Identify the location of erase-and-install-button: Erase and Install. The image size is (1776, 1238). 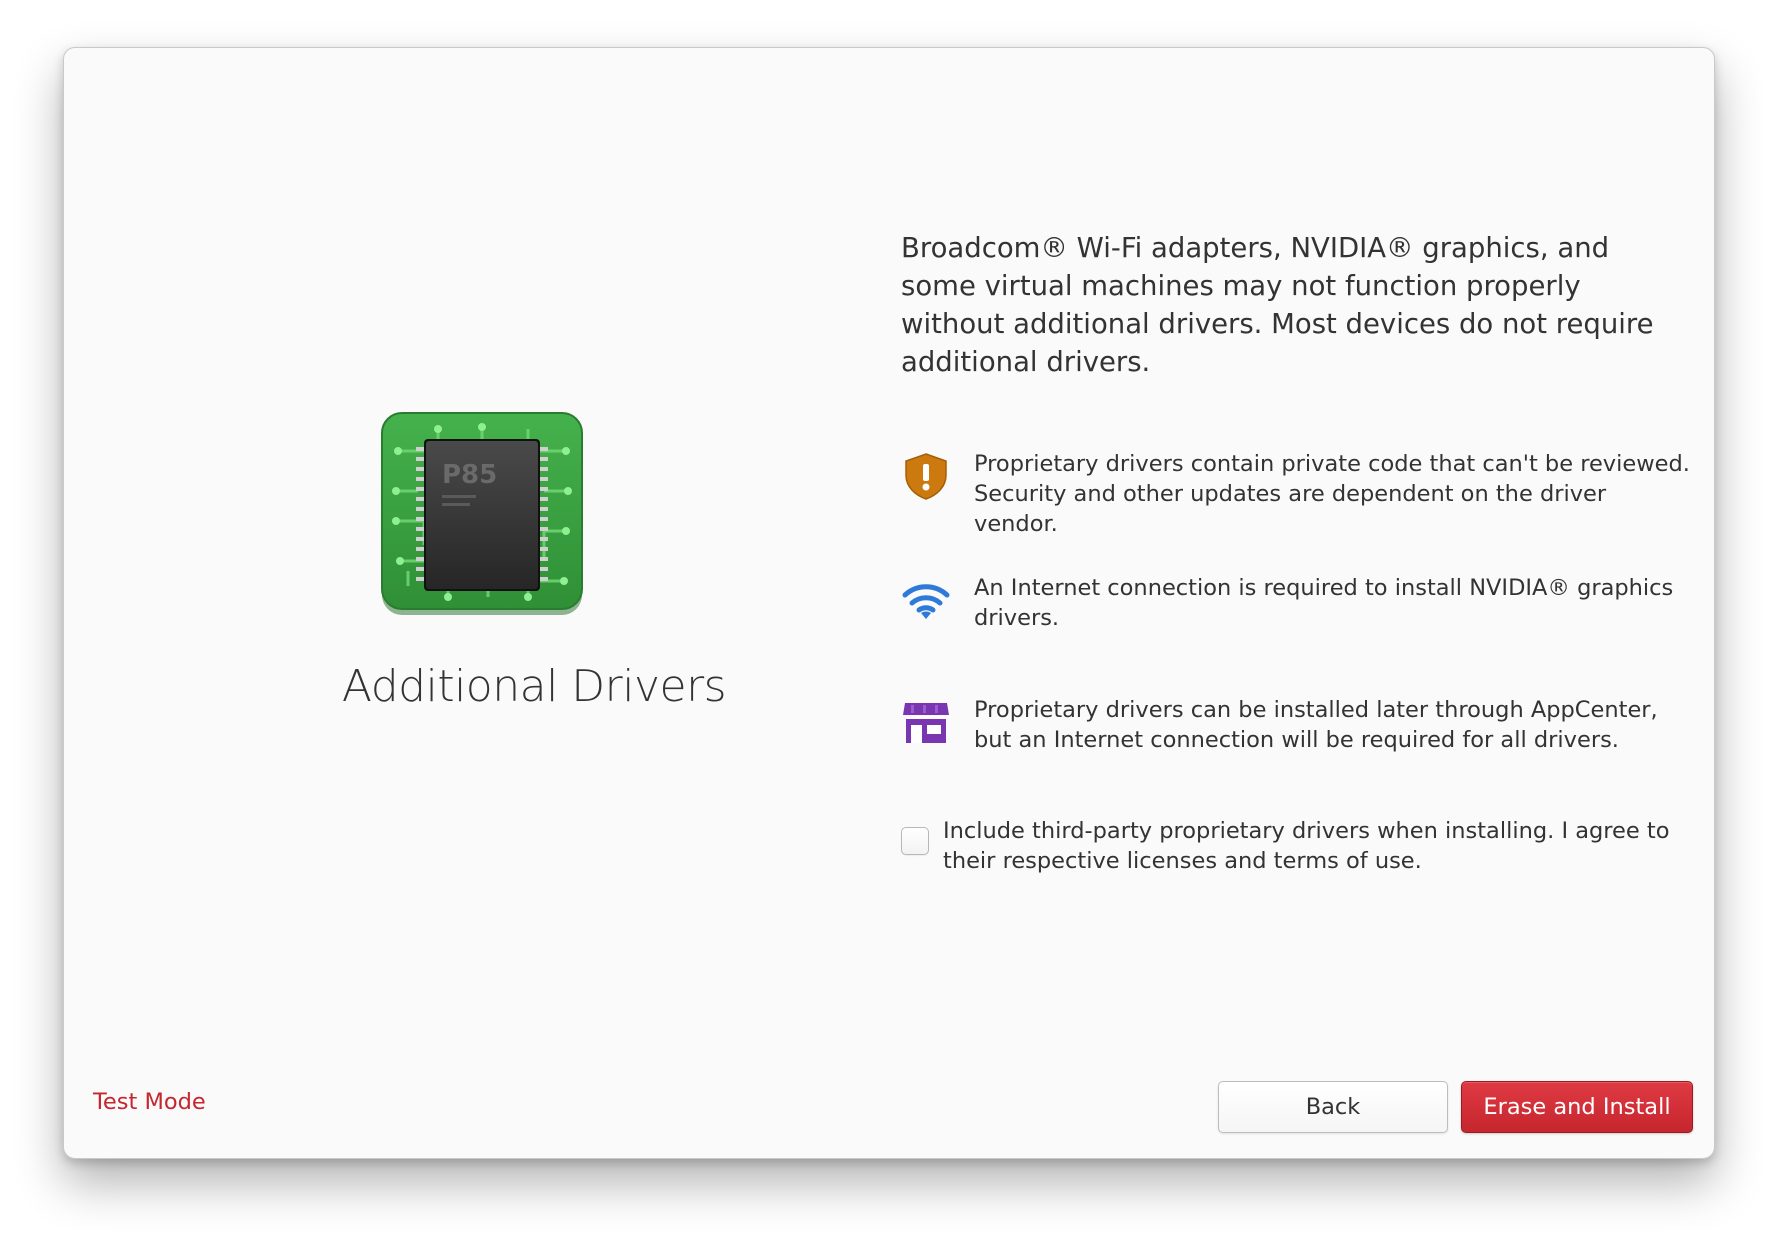
(1577, 1107).